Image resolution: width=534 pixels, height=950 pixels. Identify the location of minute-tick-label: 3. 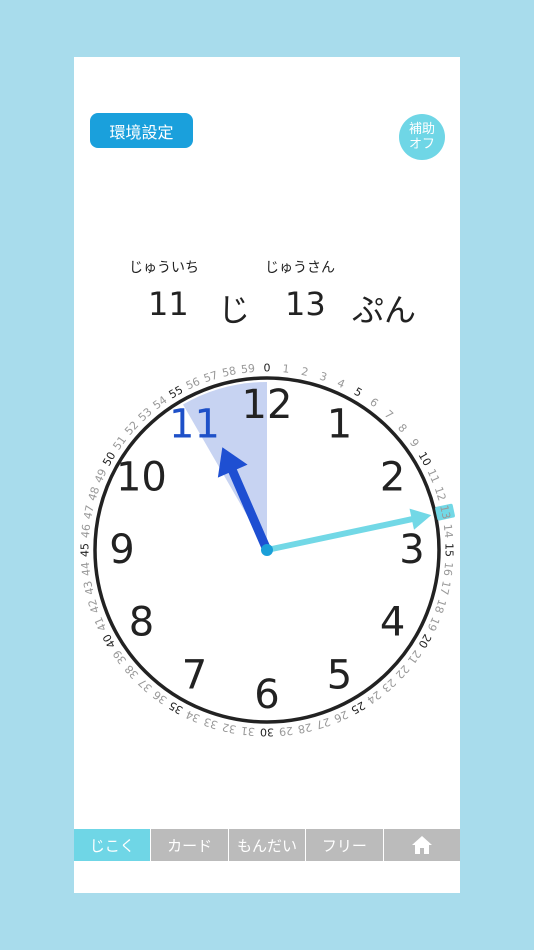
(323, 377).